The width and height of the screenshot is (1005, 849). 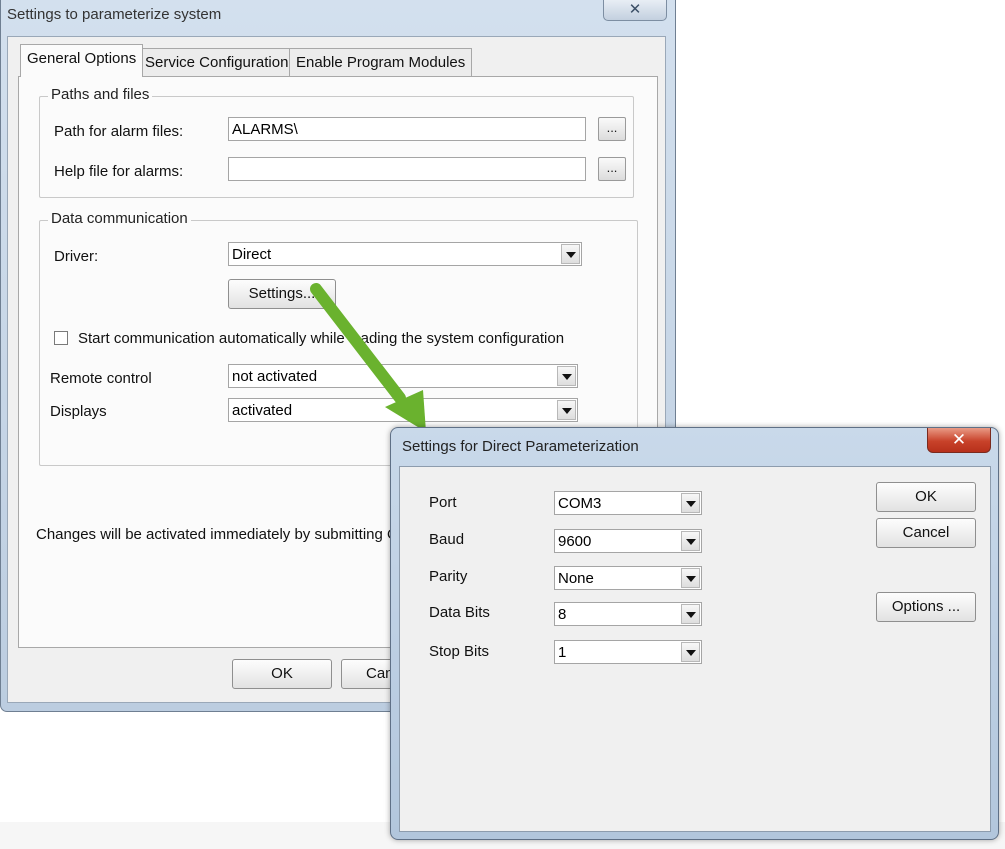 I want to click on main-dialog-title: Settings to parameterize system, so click(x=114, y=14).